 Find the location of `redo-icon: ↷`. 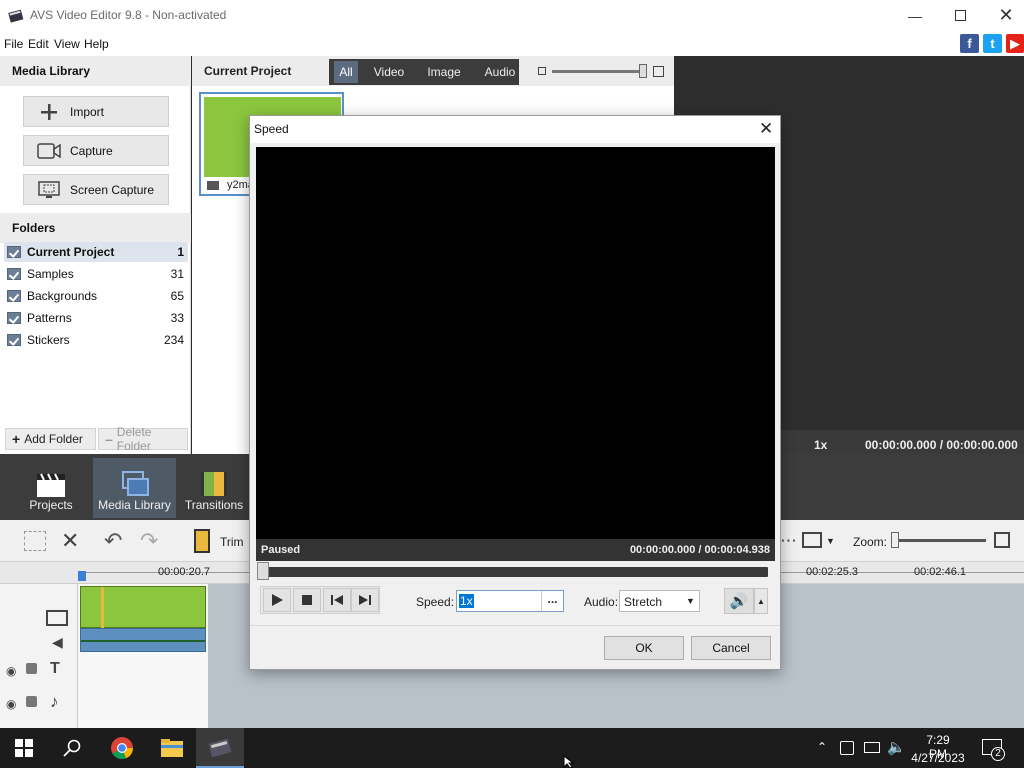

redo-icon: ↷ is located at coordinates (149, 541).